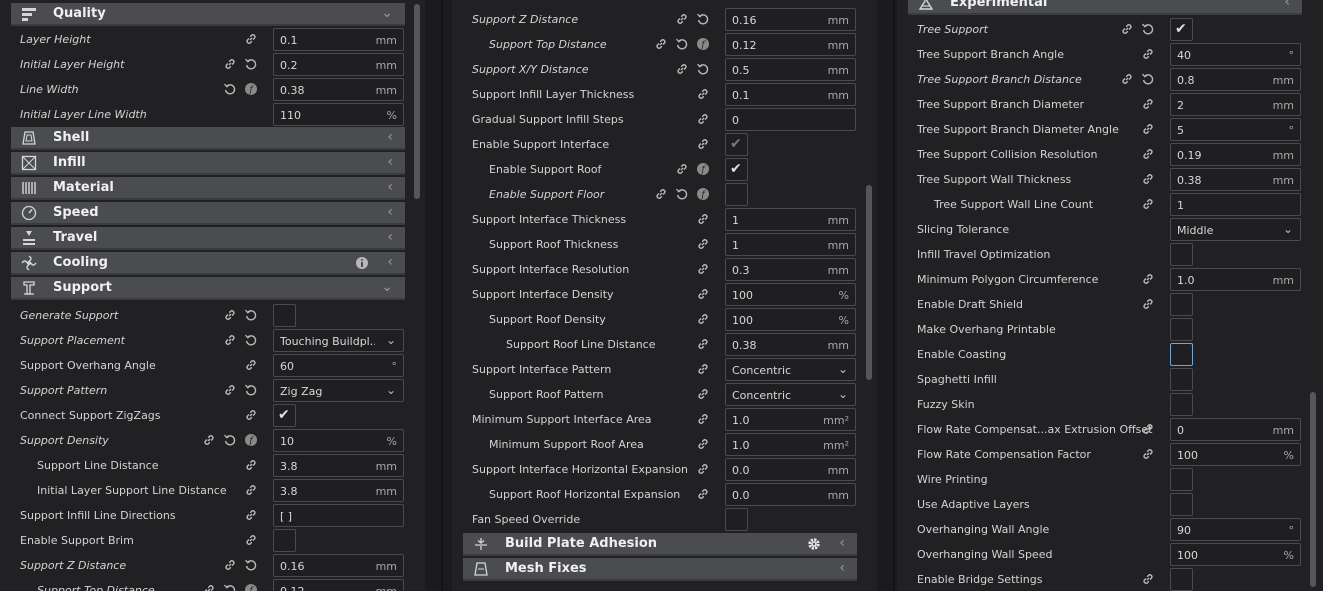 The image size is (1323, 591). I want to click on mesh-fixes-category: Mesh Fixes ‹, so click(660, 569).